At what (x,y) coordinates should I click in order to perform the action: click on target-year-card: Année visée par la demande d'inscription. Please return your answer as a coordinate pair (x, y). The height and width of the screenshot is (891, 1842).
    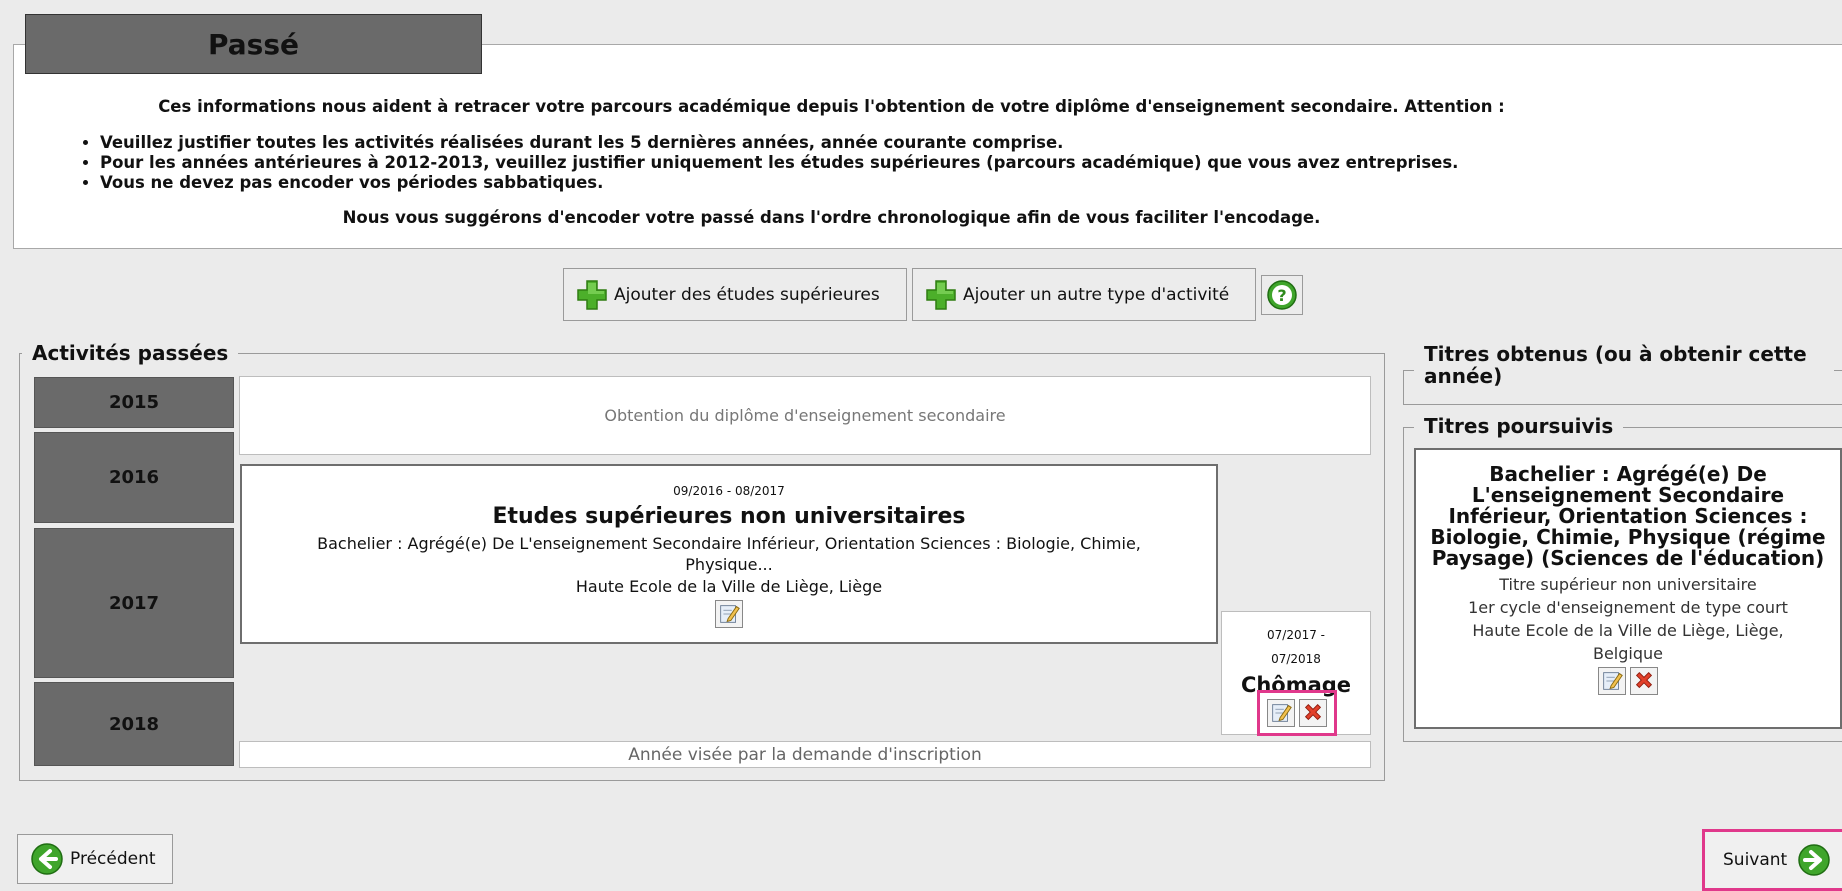
    Looking at the image, I should click on (805, 754).